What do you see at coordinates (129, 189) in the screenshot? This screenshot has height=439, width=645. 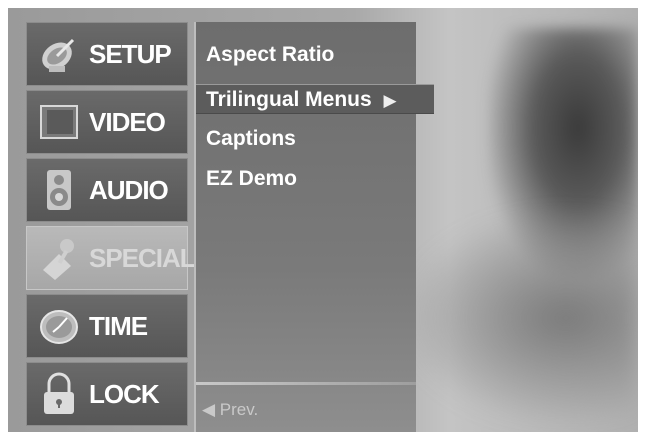 I see `sidebar-item-label: AUDIO` at bounding box center [129, 189].